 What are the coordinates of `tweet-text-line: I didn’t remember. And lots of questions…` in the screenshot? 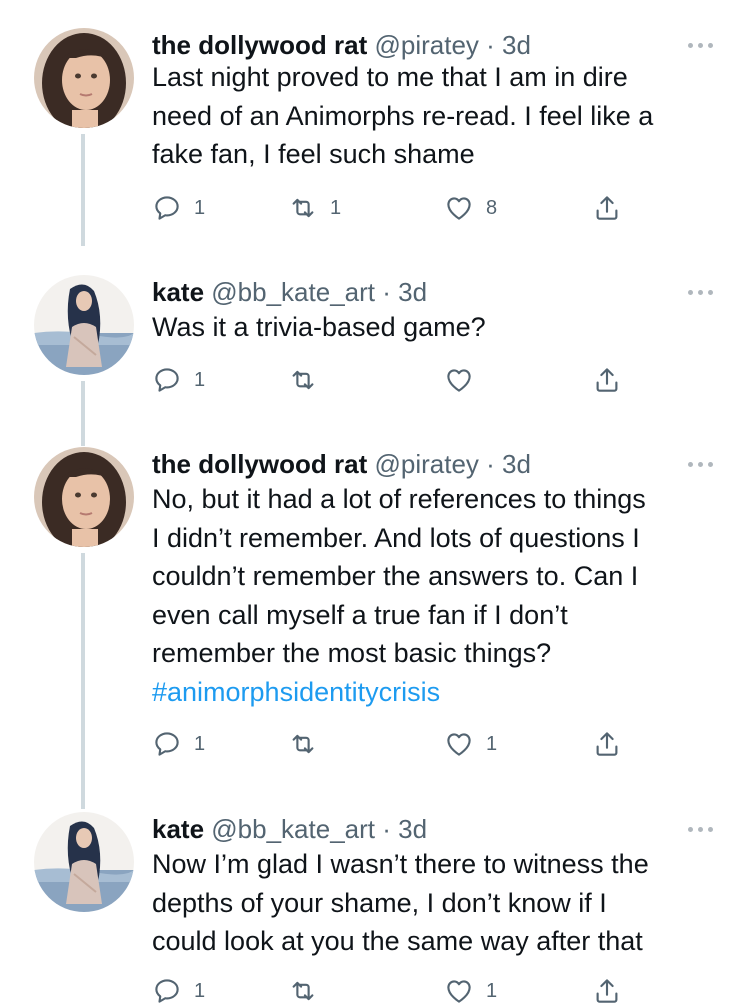 It's located at (396, 537).